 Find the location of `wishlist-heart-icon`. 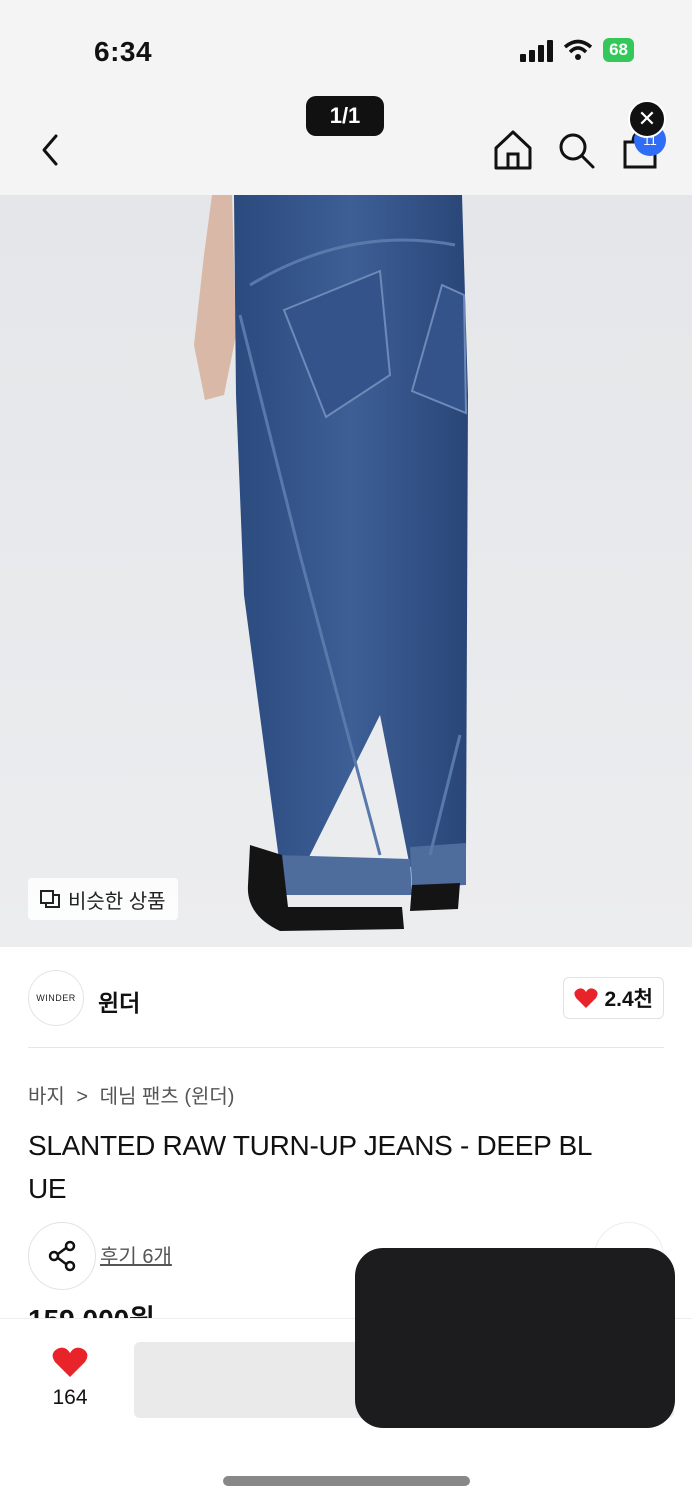

wishlist-heart-icon is located at coordinates (70, 1362).